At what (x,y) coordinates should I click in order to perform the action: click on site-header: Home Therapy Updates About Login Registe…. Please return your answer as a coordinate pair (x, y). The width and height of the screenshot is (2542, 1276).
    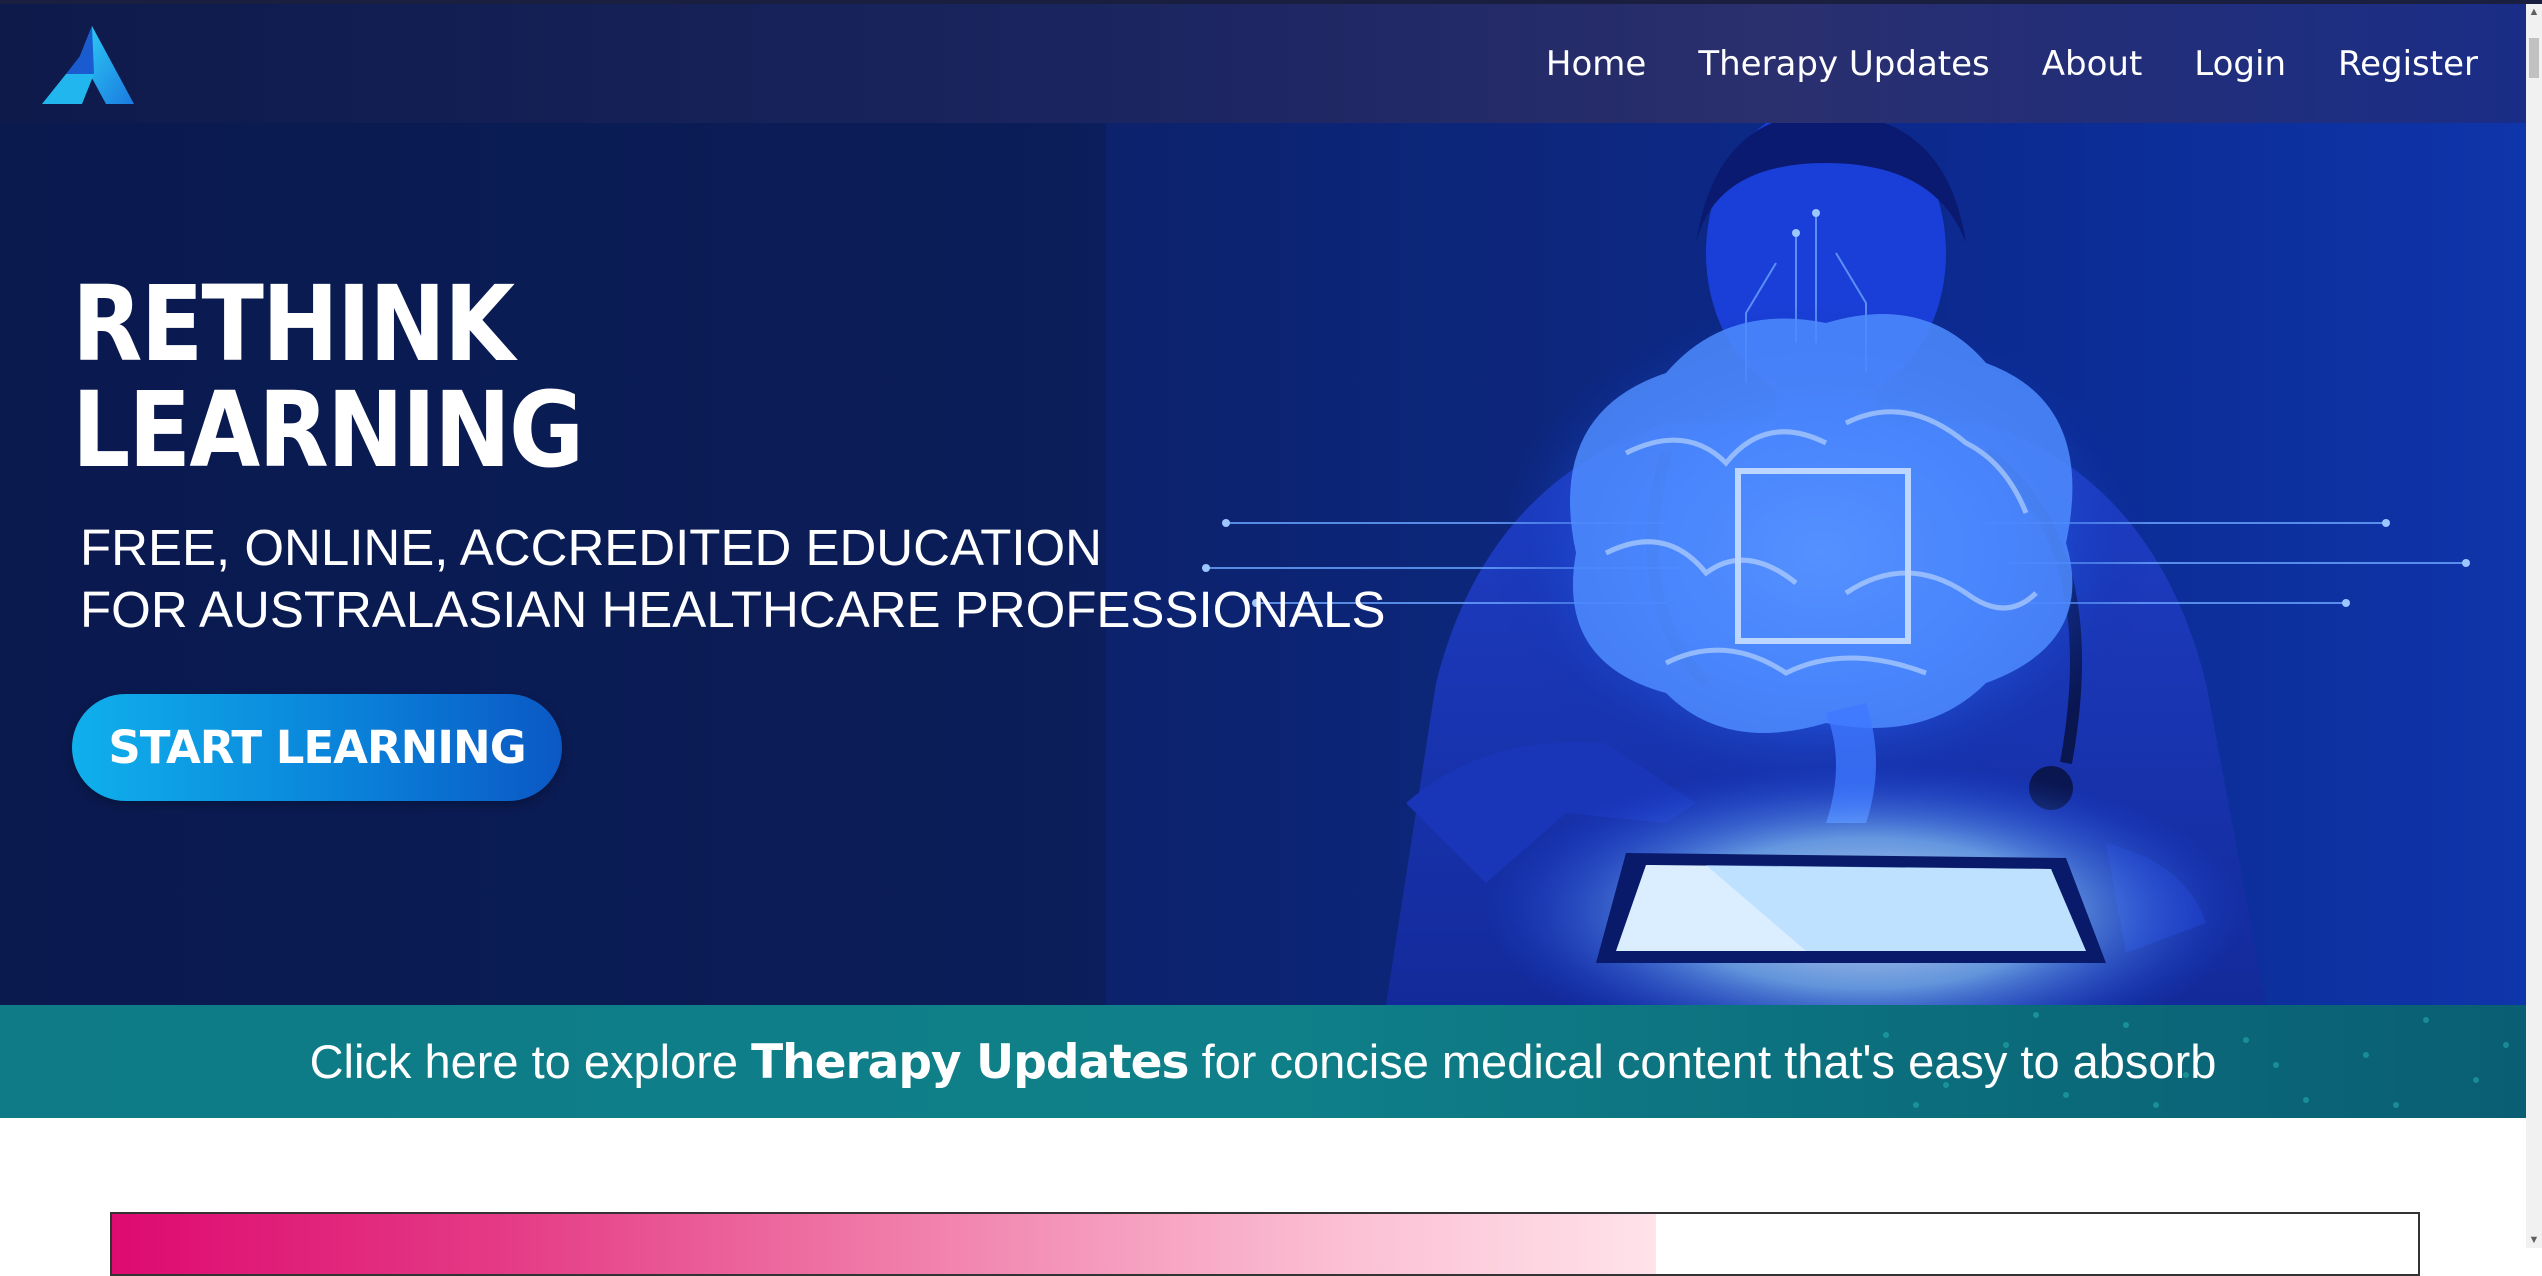
    Looking at the image, I should click on (1263, 63).